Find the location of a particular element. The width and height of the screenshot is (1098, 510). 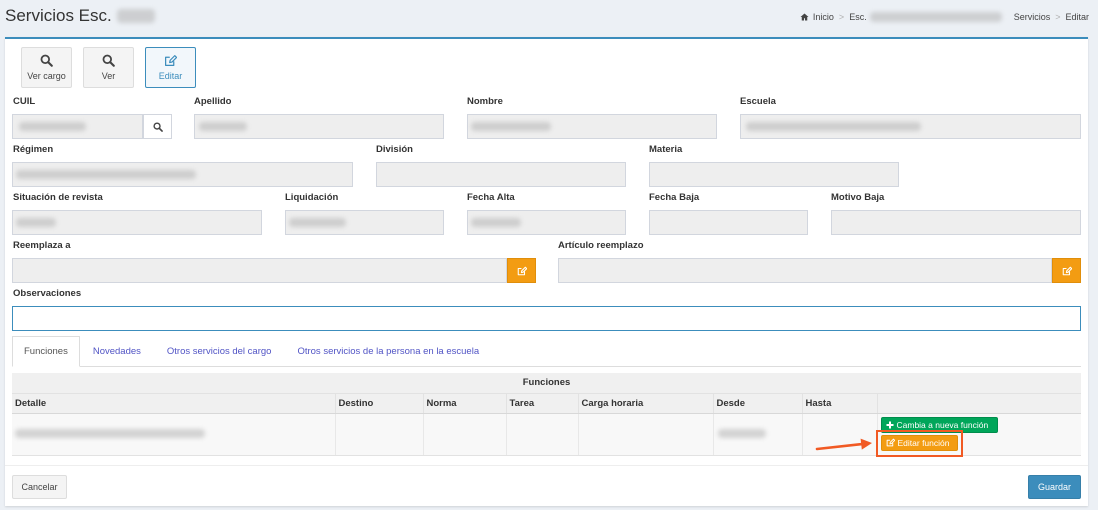

ver-cargo-label: Ver cargo is located at coordinates (46, 76).